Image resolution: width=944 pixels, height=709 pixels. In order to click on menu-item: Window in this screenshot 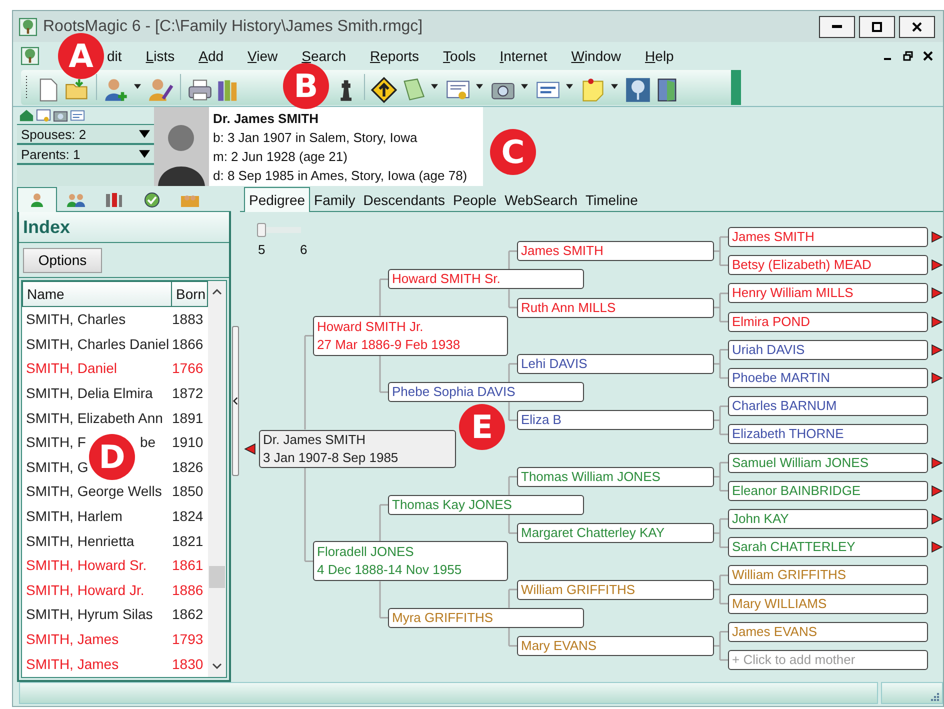, I will do `click(596, 56)`.